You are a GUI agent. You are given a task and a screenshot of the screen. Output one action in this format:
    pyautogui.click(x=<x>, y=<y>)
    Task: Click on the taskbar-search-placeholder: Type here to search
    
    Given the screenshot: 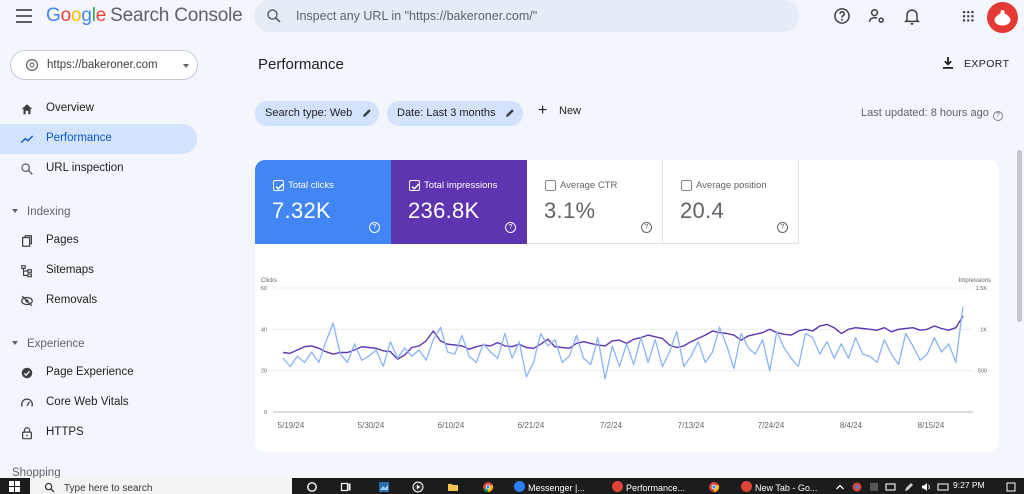 What is the action you would take?
    pyautogui.click(x=108, y=488)
    